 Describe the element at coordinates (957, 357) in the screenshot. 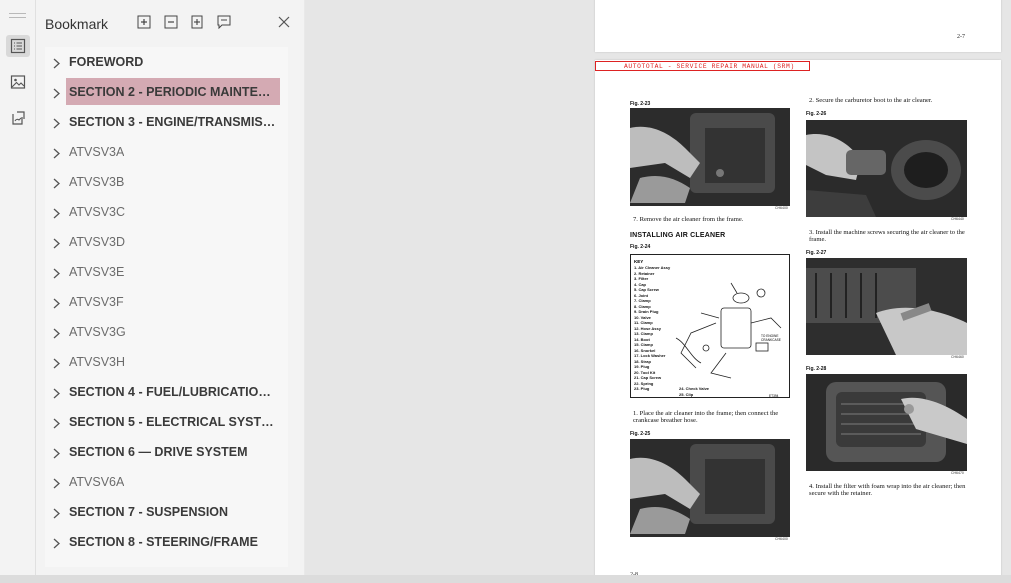

I see `photo-code: CH6460` at that location.